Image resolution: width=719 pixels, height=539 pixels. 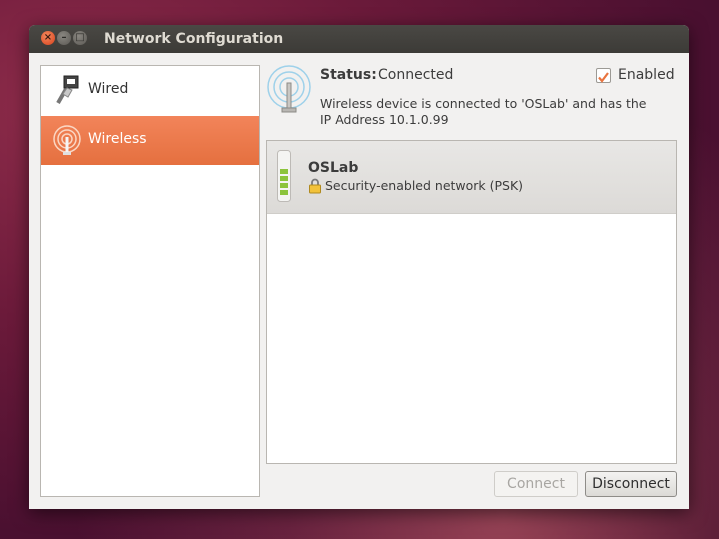 I want to click on network-security: Security-enabled network (PSK), so click(x=424, y=185).